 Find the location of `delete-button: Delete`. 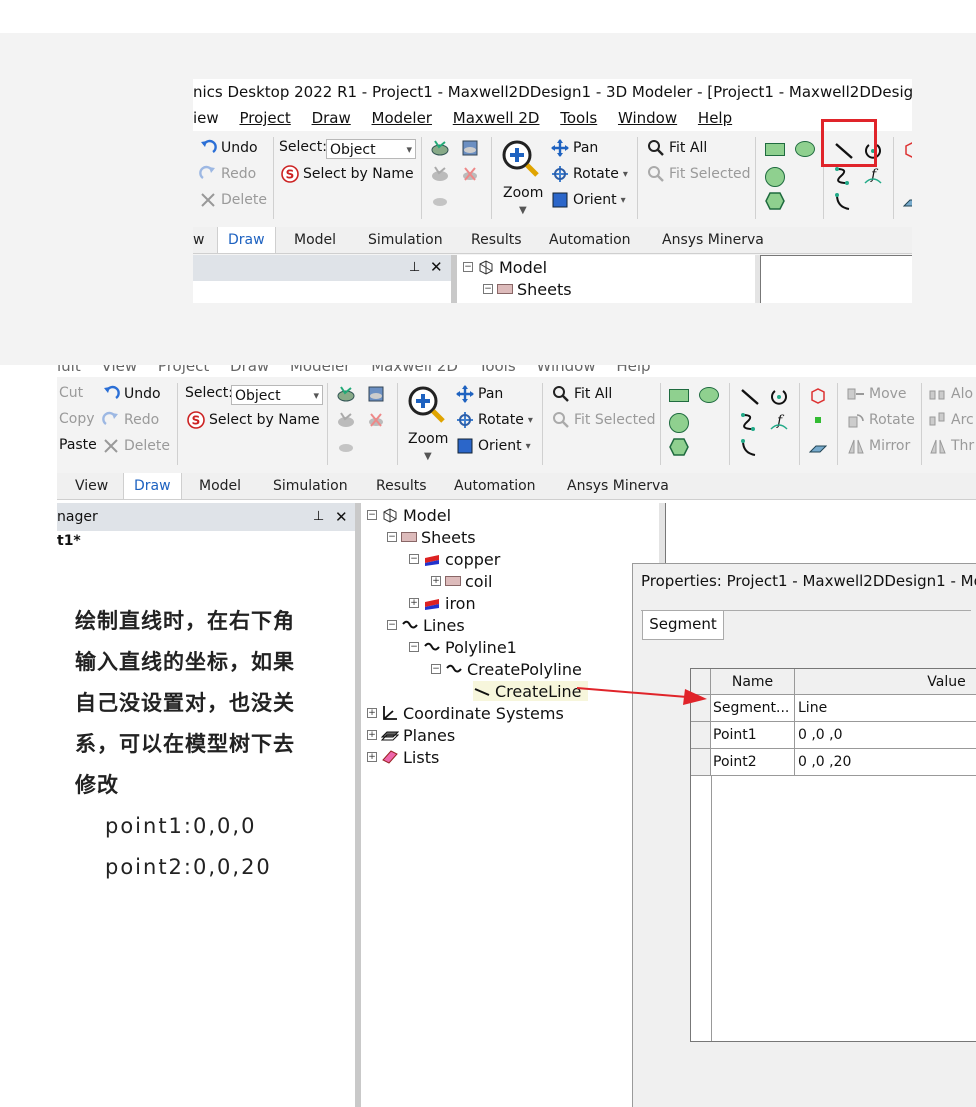

delete-button: Delete is located at coordinates (233, 200).